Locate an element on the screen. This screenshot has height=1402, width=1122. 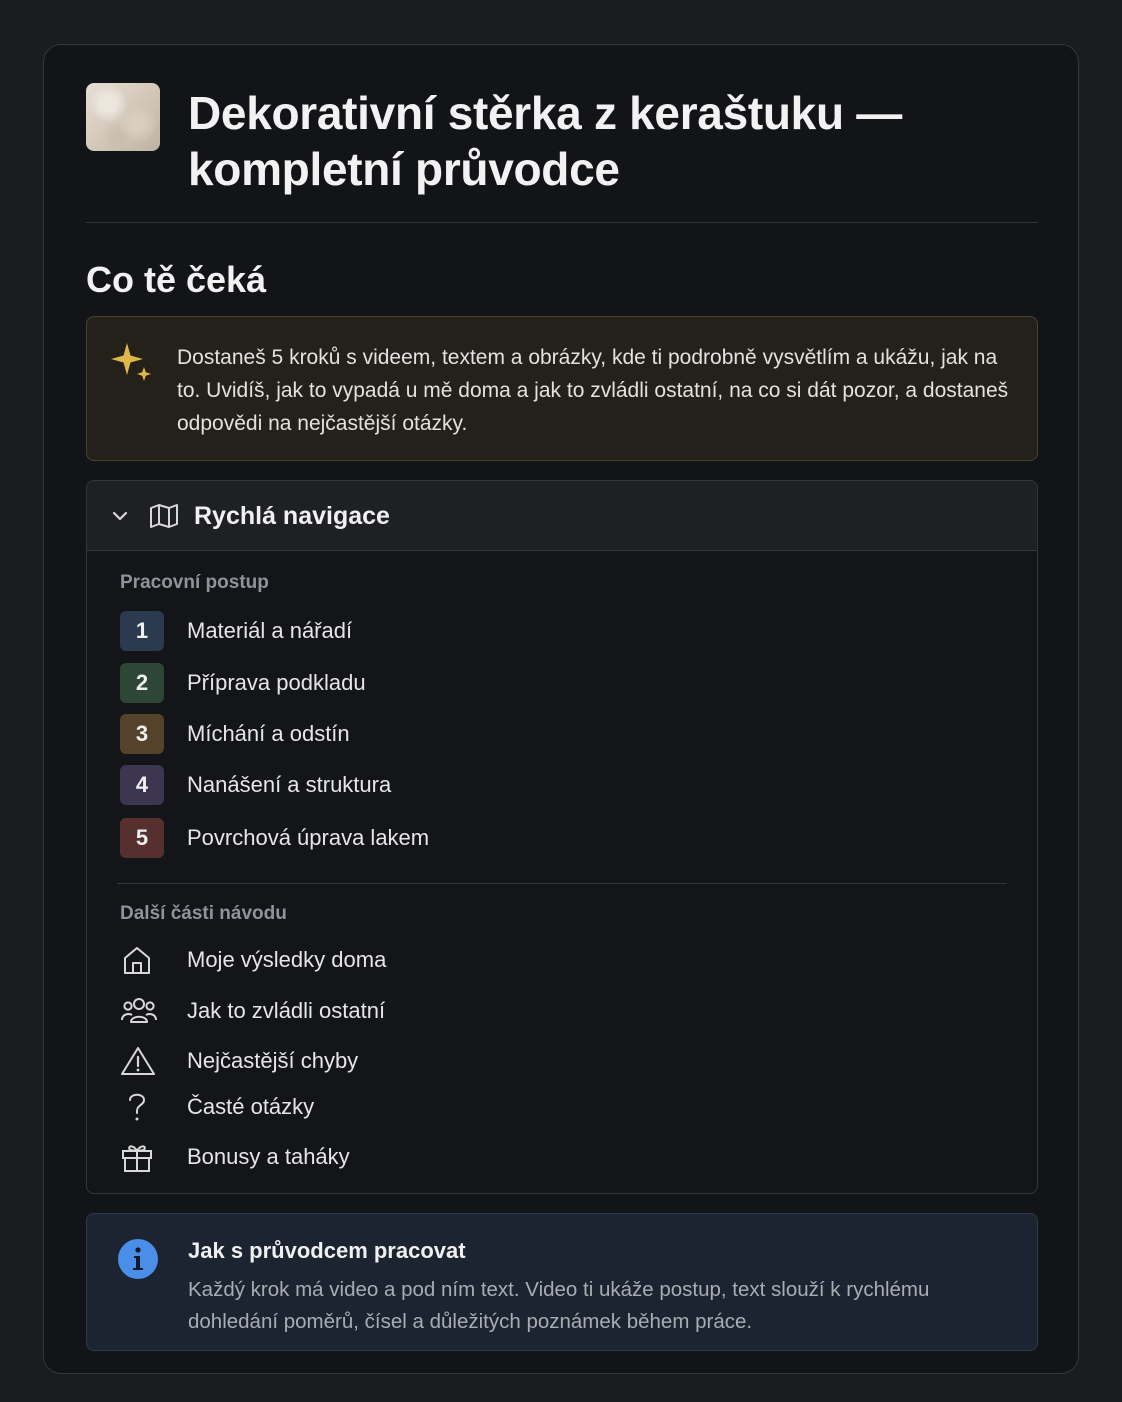
steps-group-label: Pracovní postup is located at coordinates (194, 582).